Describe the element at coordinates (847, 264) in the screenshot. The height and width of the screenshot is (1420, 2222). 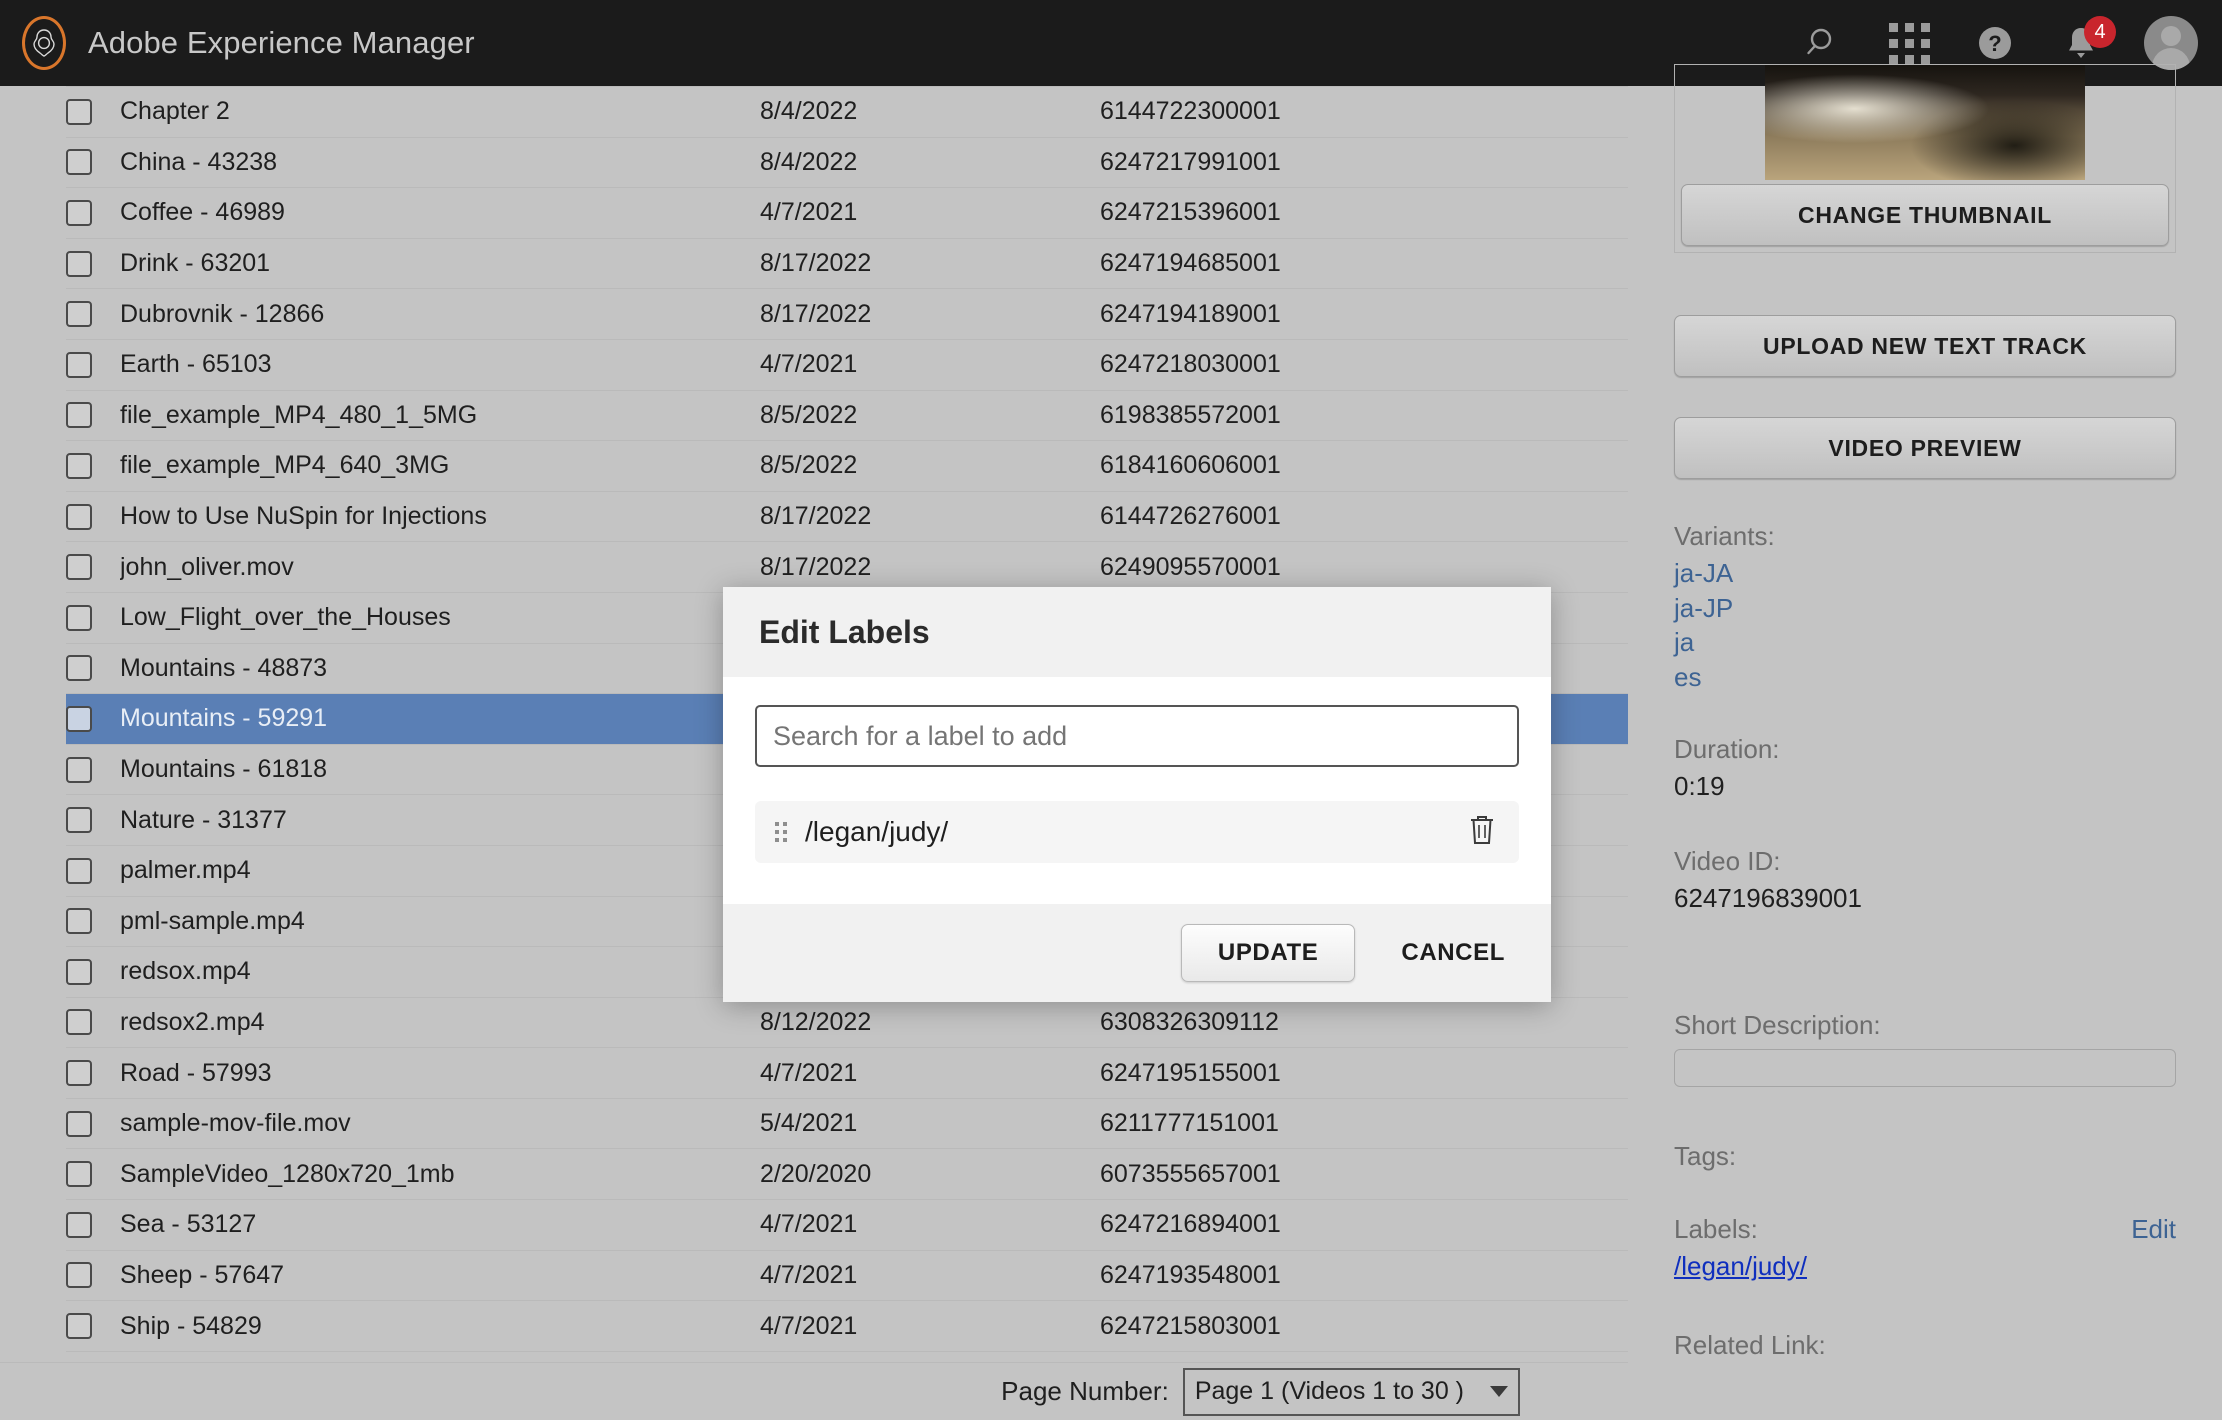
I see `table-row: Drink - 63201 8/17/2022 6247194685001` at that location.